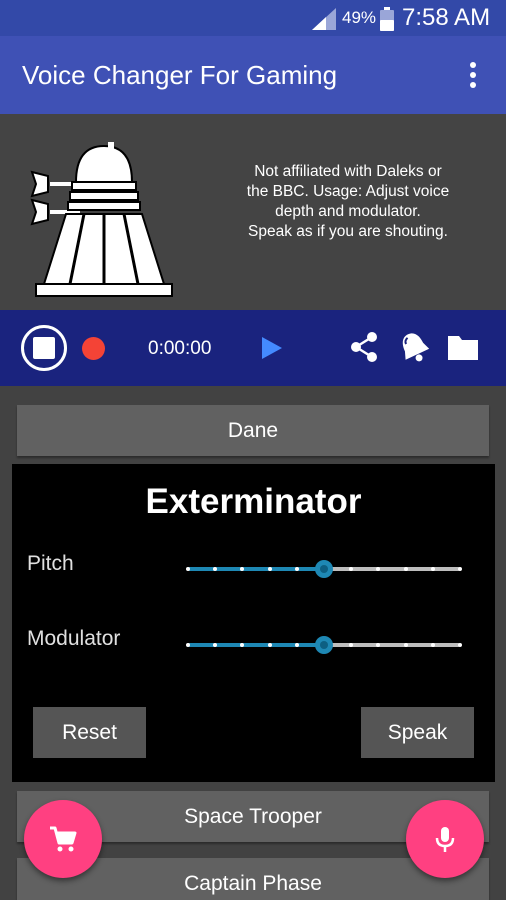 The width and height of the screenshot is (506, 900). What do you see at coordinates (364, 347) in the screenshot?
I see `share-icon` at bounding box center [364, 347].